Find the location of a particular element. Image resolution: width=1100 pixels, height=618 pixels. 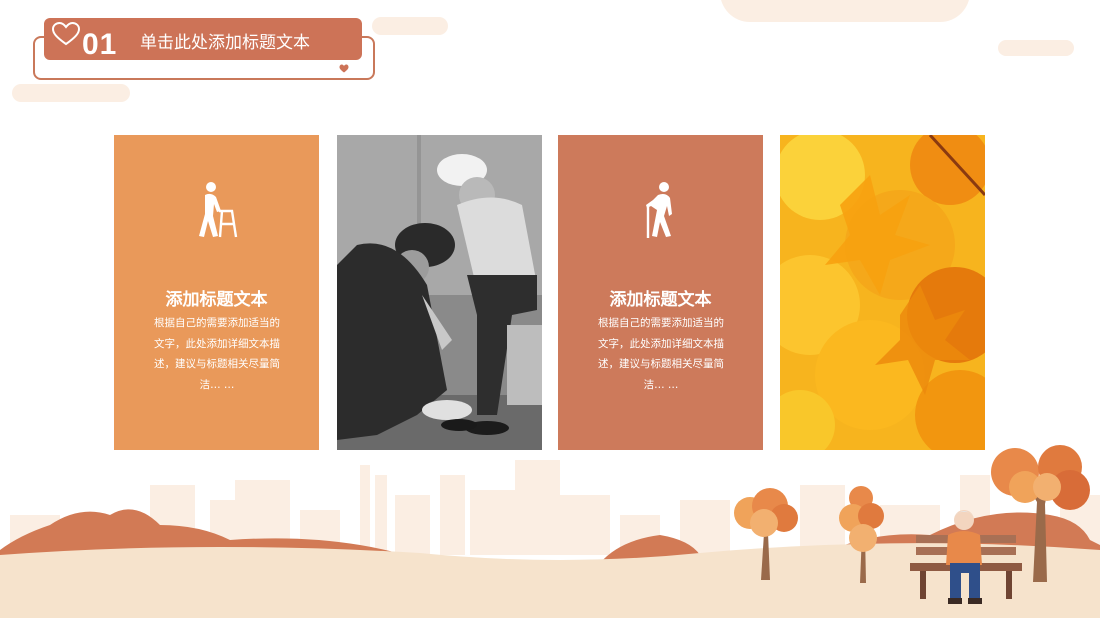

elderly-couple-photo is located at coordinates (439, 292).